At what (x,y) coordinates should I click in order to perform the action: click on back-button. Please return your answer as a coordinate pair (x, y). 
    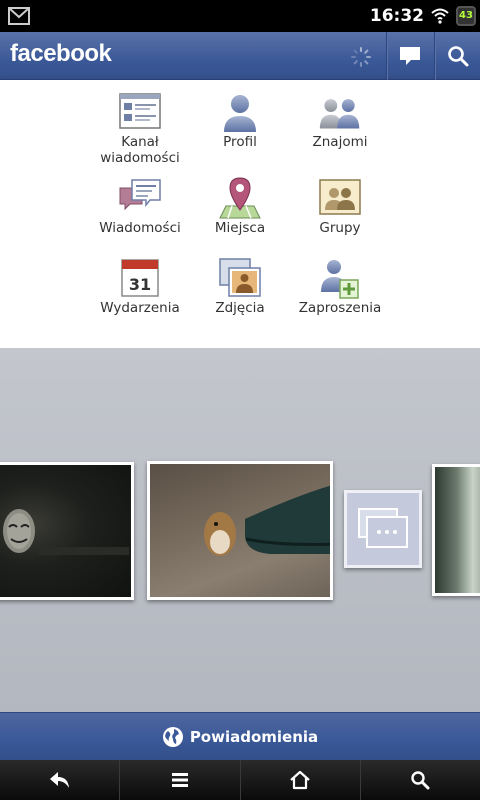
    Looking at the image, I should click on (60, 780).